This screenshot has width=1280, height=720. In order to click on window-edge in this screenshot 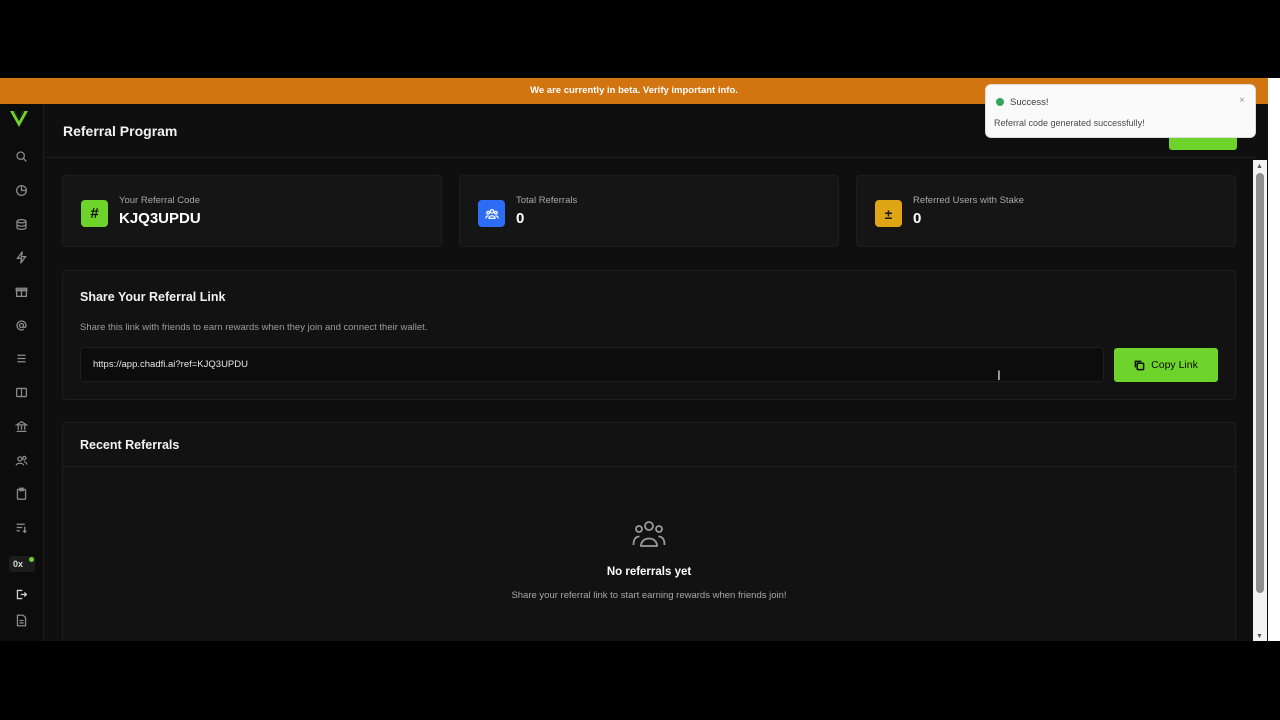, I will do `click(1274, 359)`.